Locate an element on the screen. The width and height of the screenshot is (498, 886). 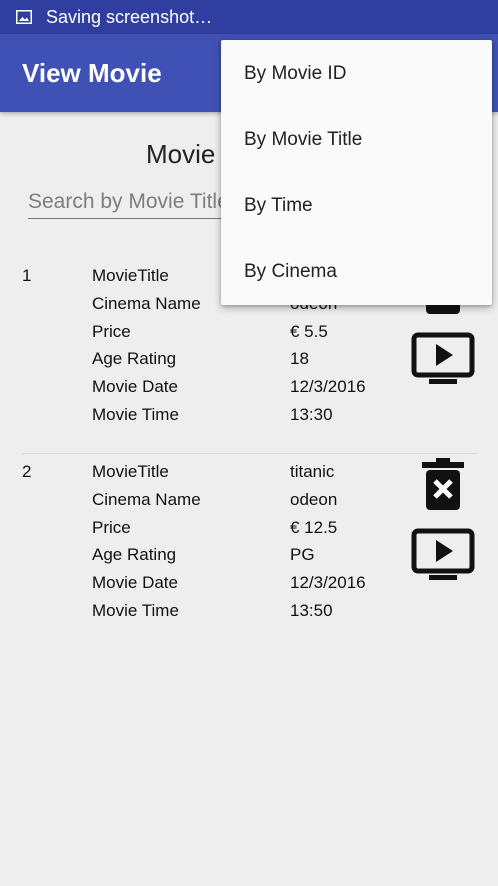
menu-item-by-cinema: By Cinema is located at coordinates (356, 272).